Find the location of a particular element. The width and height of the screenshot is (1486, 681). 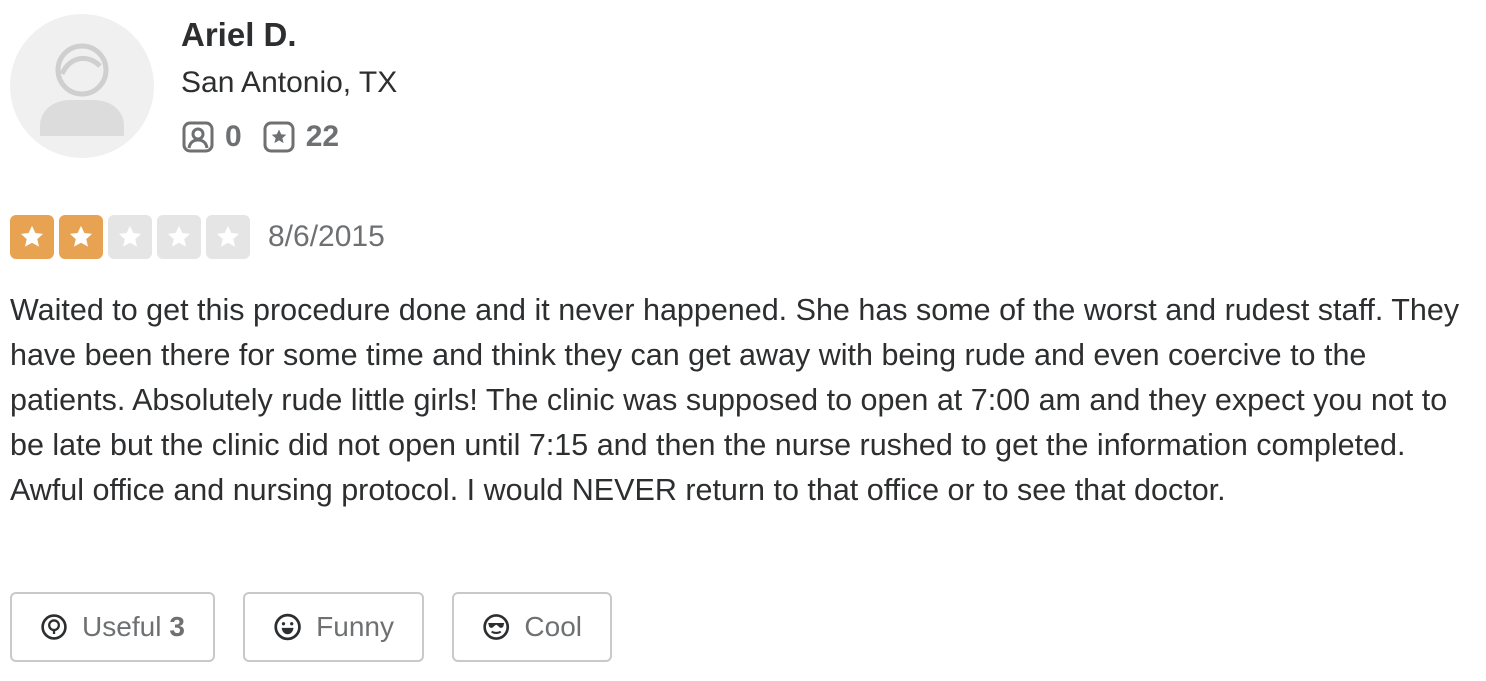

laughing-face-icon is located at coordinates (287, 627).